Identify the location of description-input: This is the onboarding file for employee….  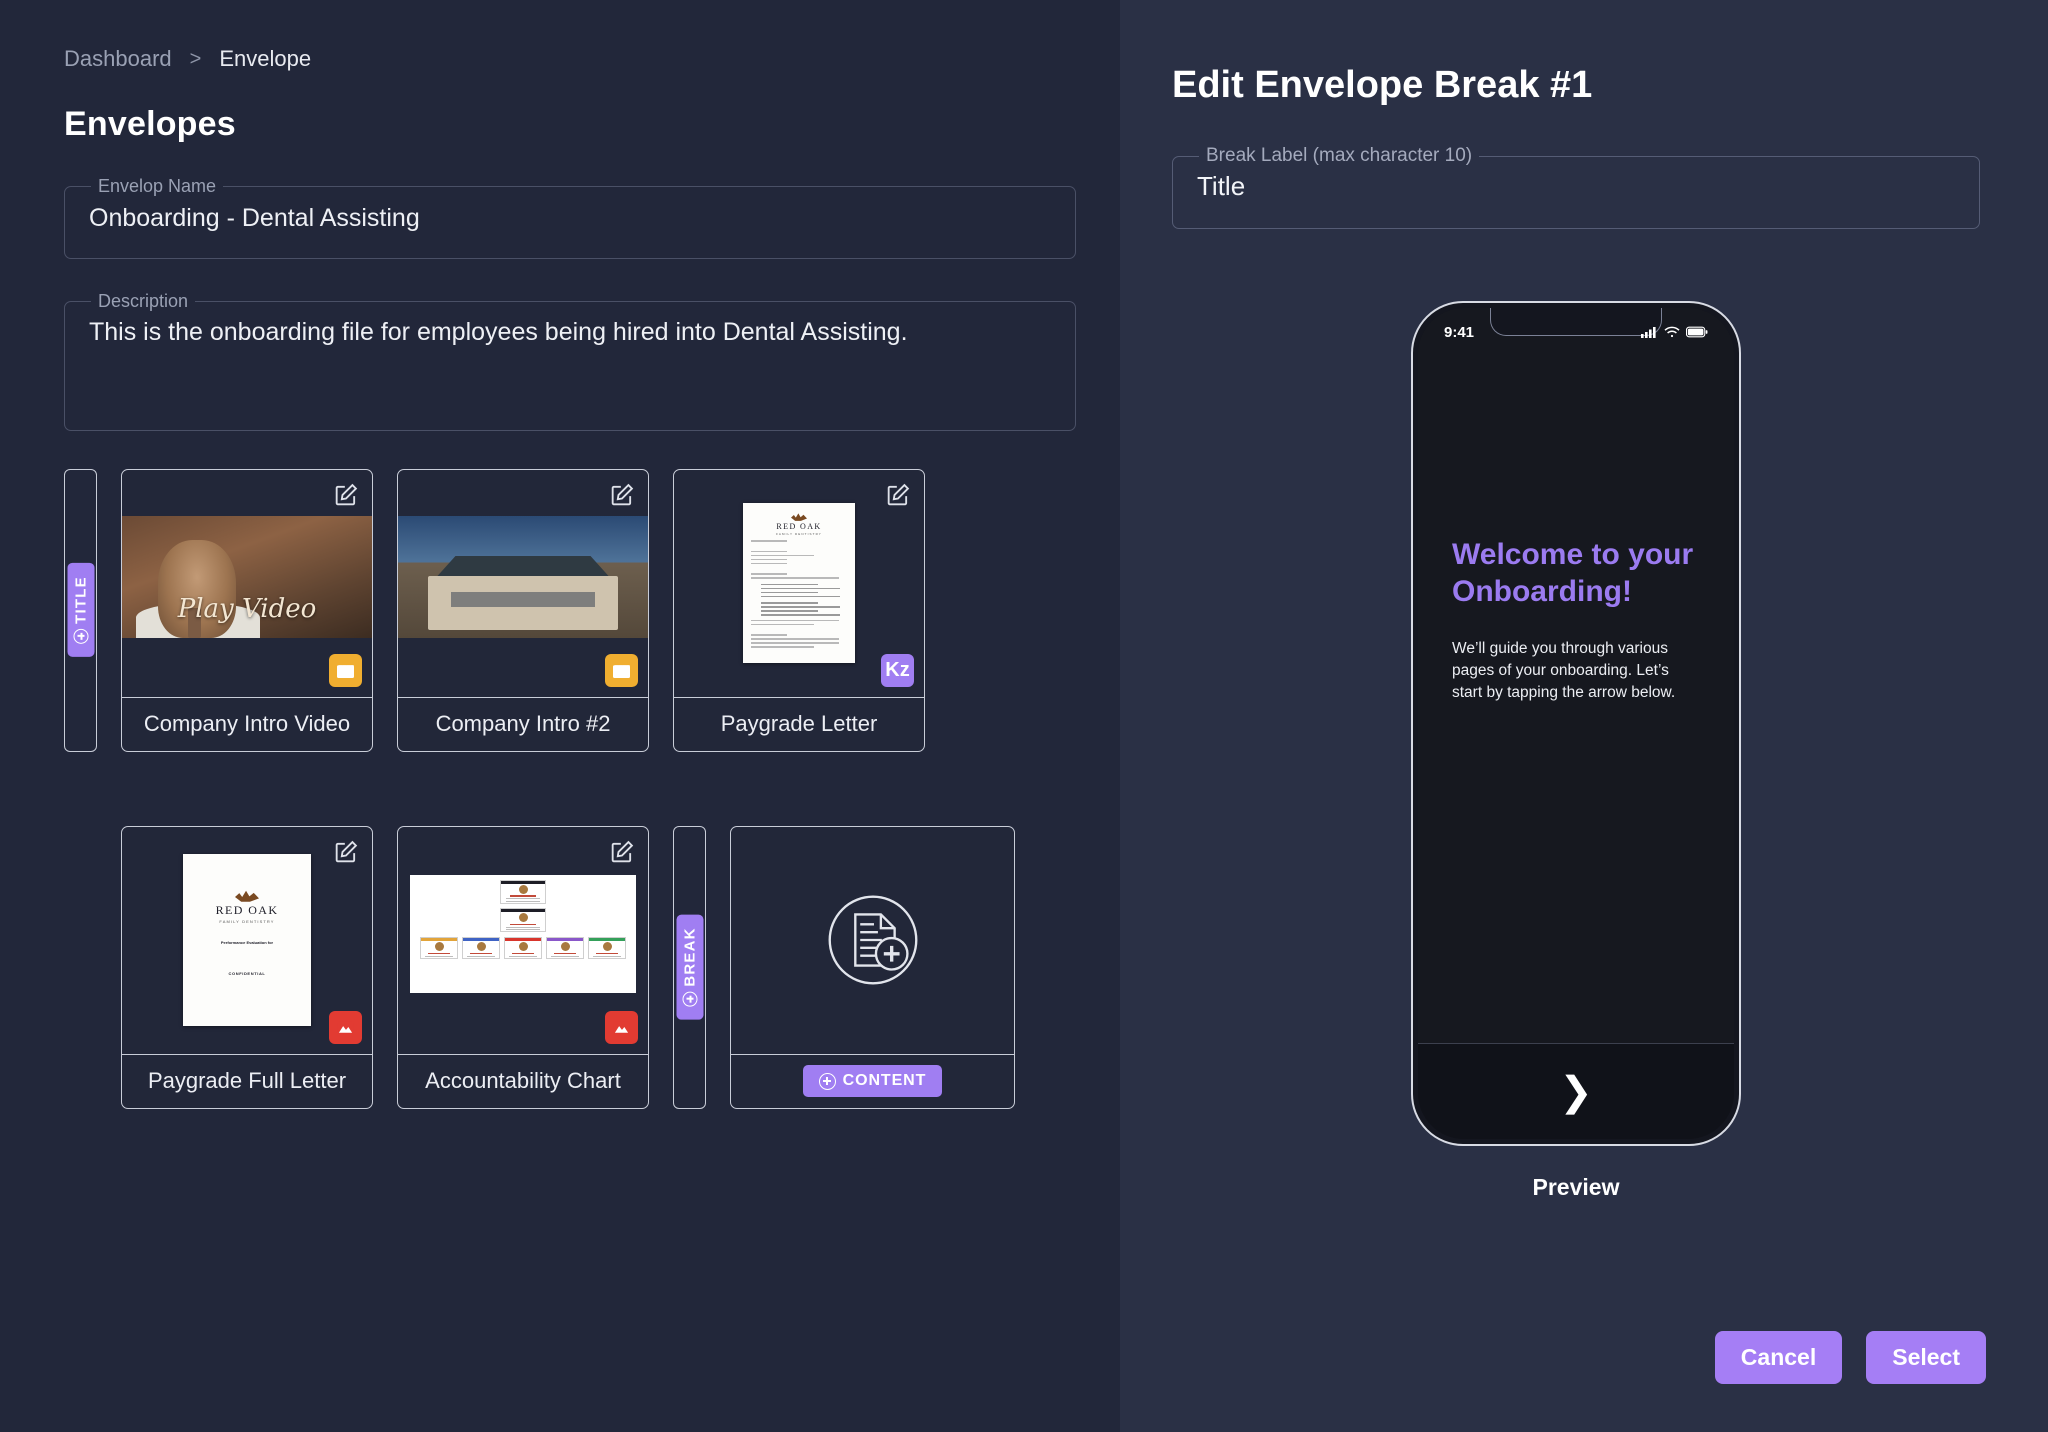
(570, 342).